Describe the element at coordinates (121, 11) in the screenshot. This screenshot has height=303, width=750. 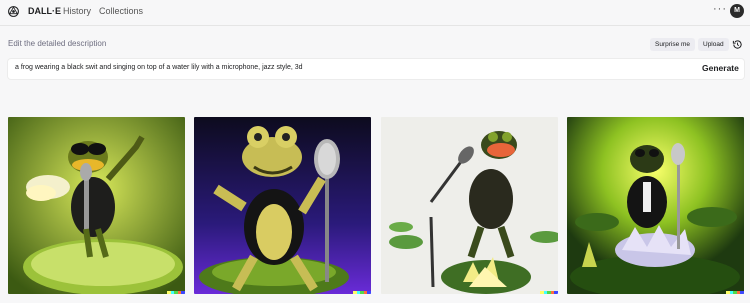
I see `nav-link-collections: Collections` at that location.